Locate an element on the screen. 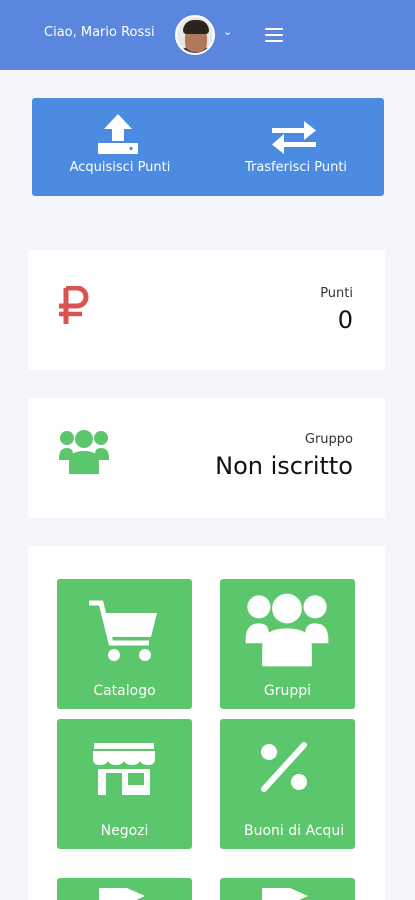 The image size is (415, 900). transfer-points-button: Trasferisci Punti is located at coordinates (296, 147).